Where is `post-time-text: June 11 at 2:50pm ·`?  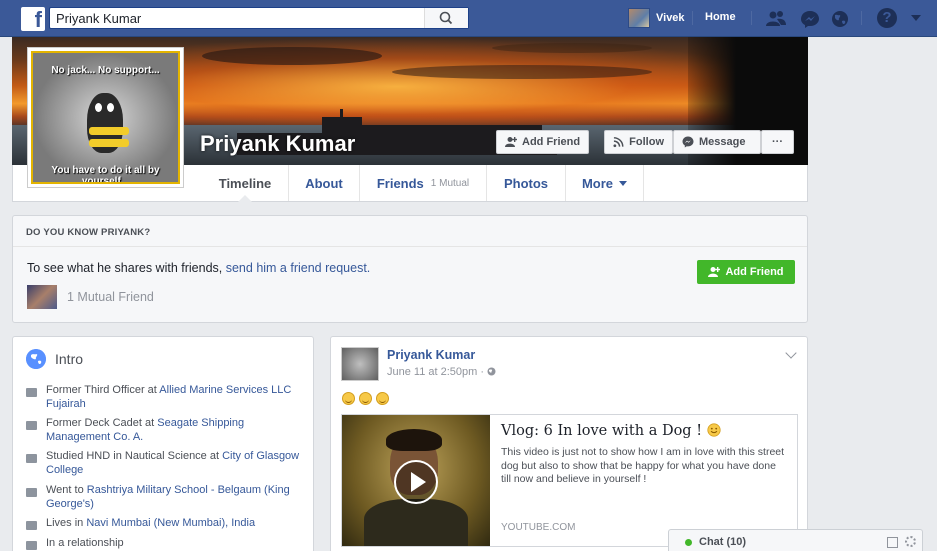 post-time-text: June 11 at 2:50pm · is located at coordinates (437, 372).